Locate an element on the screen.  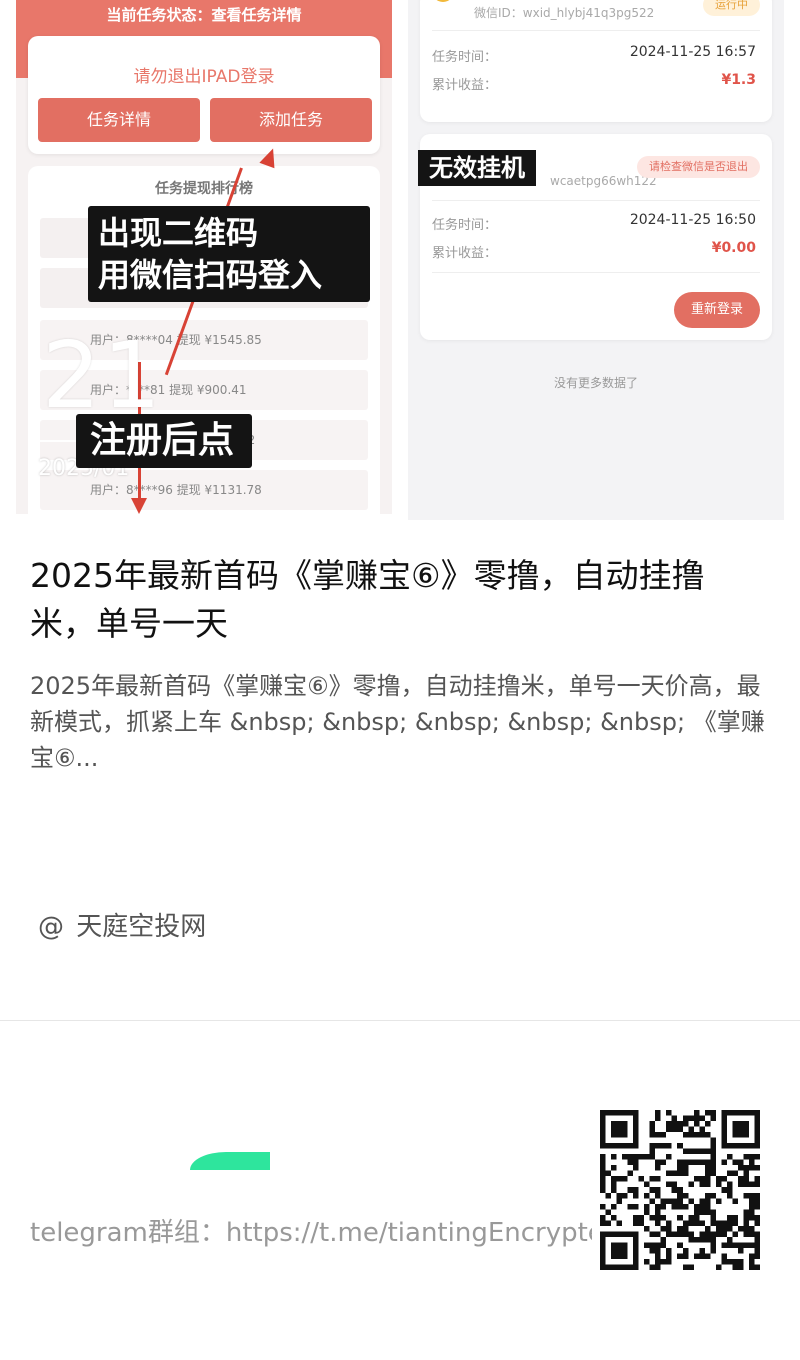
invalid-hangup-tag: 无效挂机 is located at coordinates (477, 168).